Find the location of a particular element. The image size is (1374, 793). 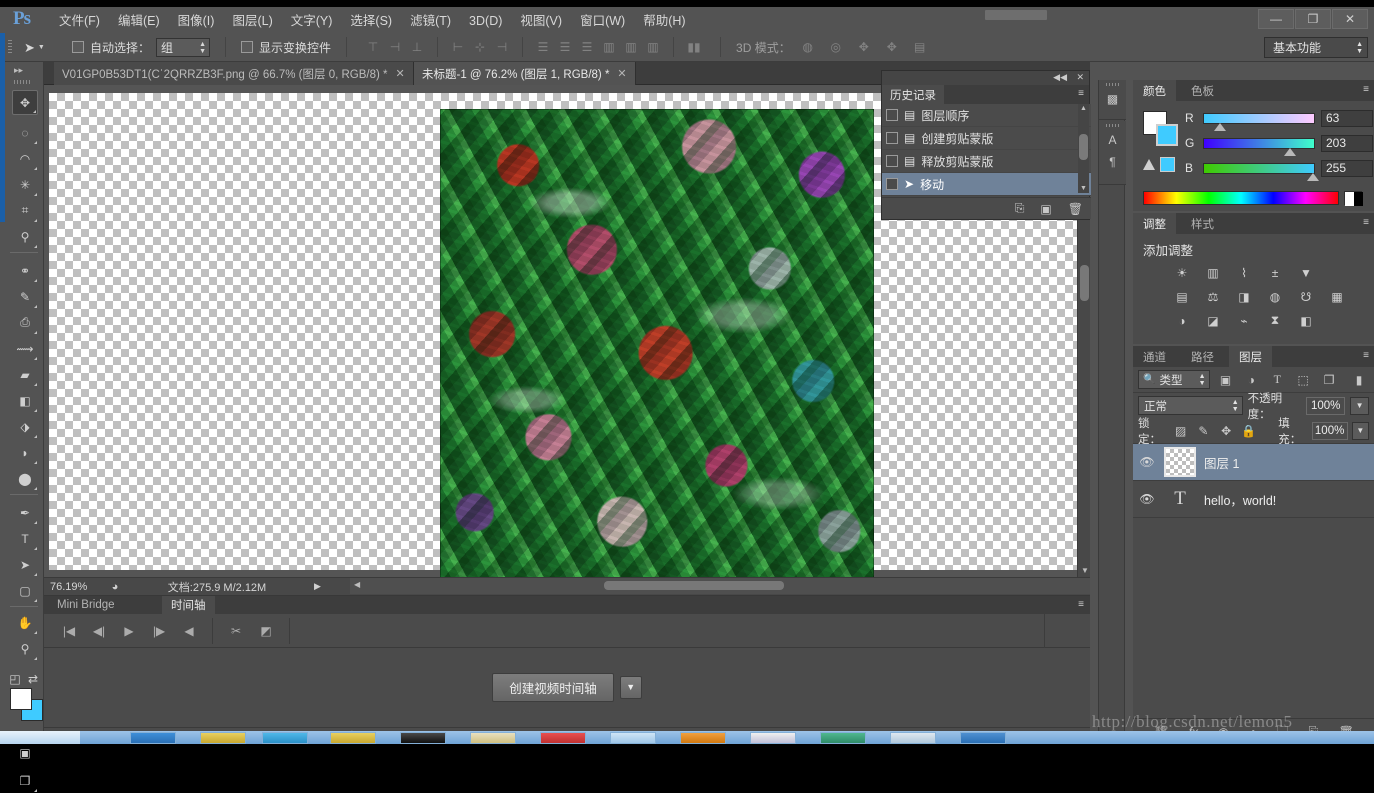

photo-filter-icon: ◍ is located at coordinates (1275, 296).